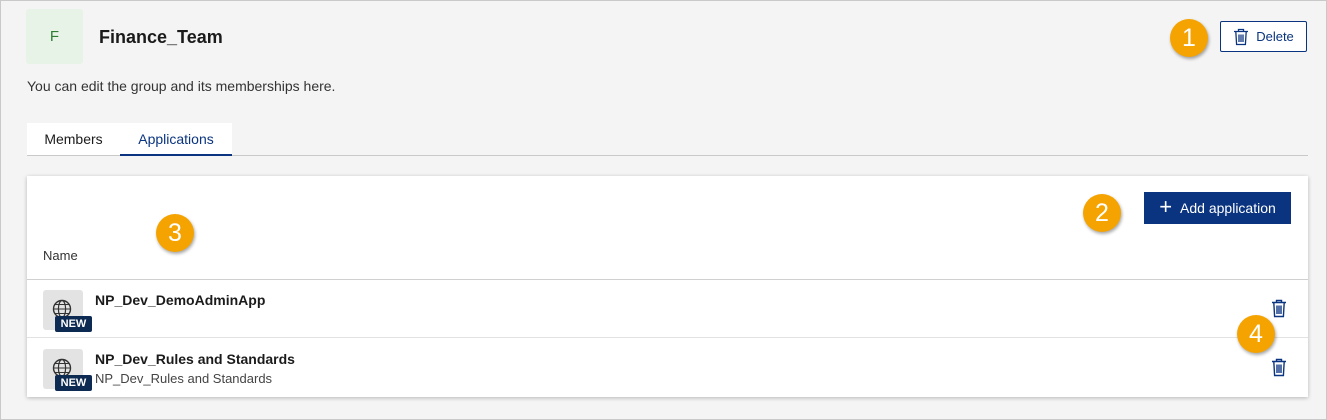  Describe the element at coordinates (175, 233) in the screenshot. I see `callout-badge-3: 3` at that location.